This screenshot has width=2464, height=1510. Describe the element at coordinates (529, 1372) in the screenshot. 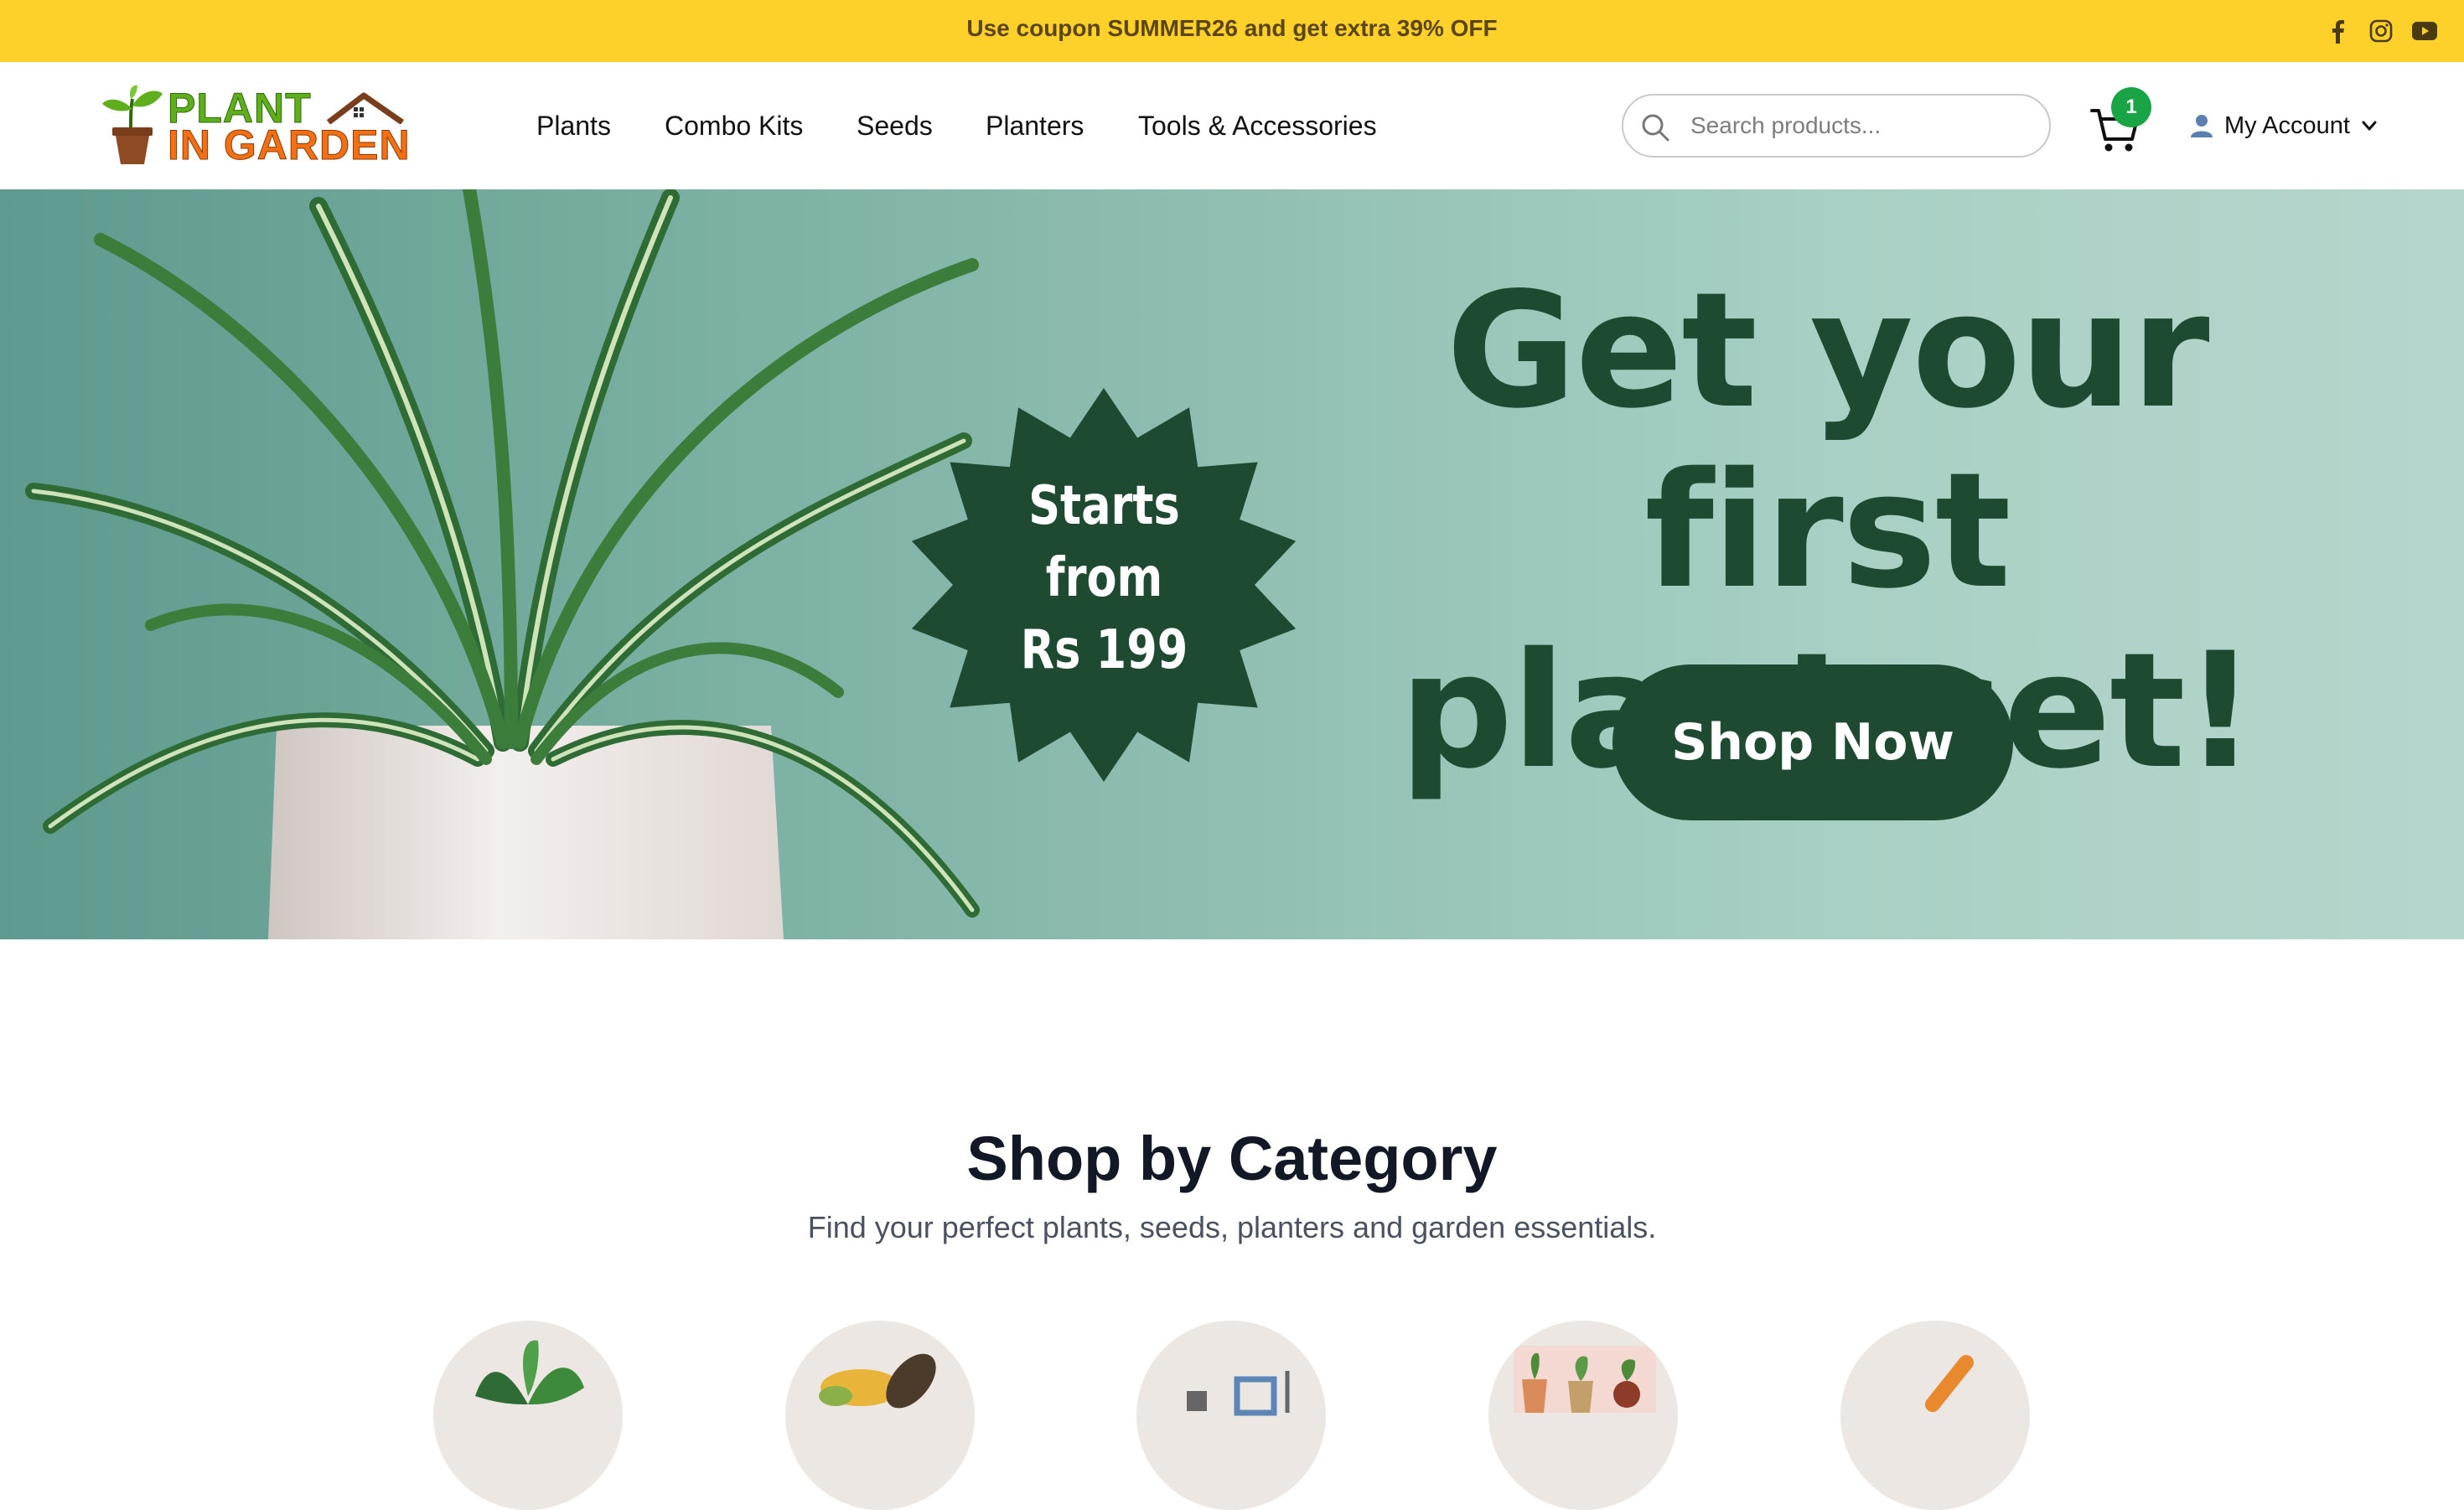

I see `potted-plant-icon` at that location.